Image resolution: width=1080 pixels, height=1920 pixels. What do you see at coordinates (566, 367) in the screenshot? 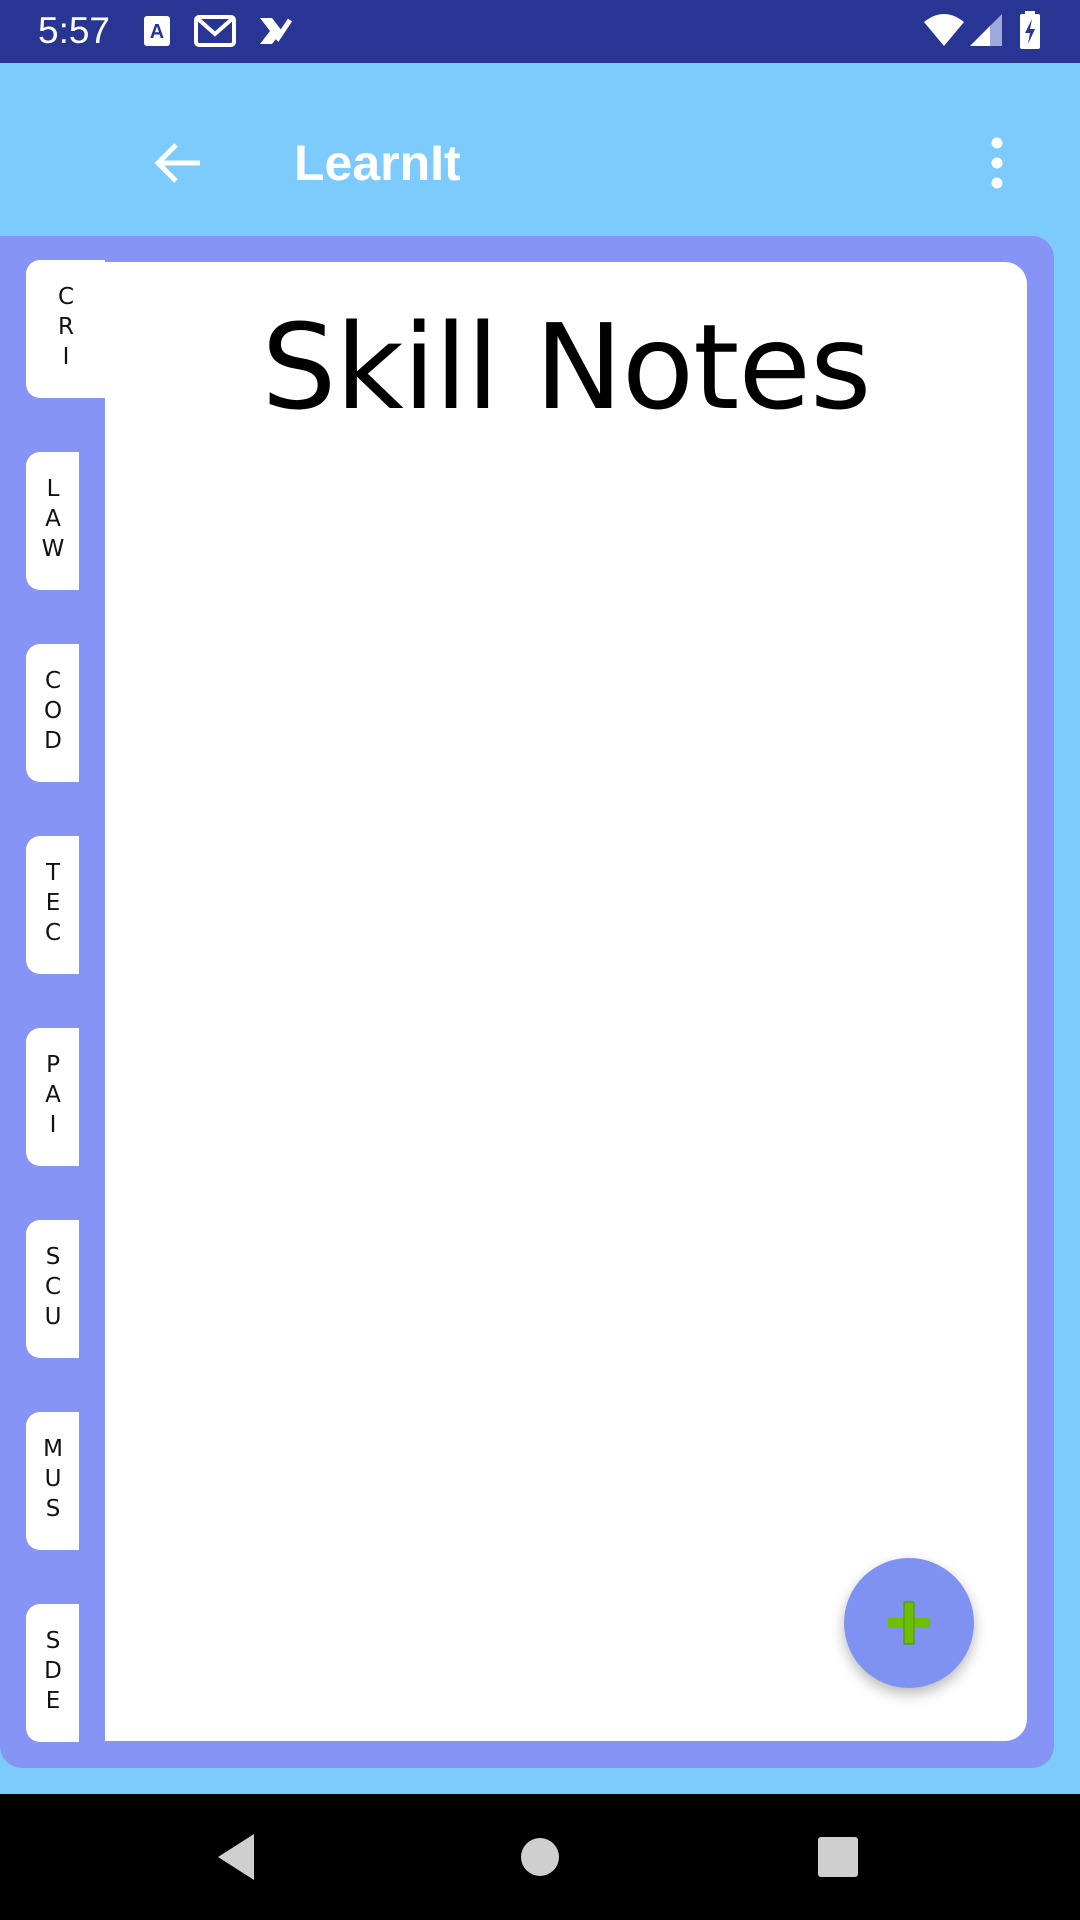
I see `notes-title: Skill Notes` at bounding box center [566, 367].